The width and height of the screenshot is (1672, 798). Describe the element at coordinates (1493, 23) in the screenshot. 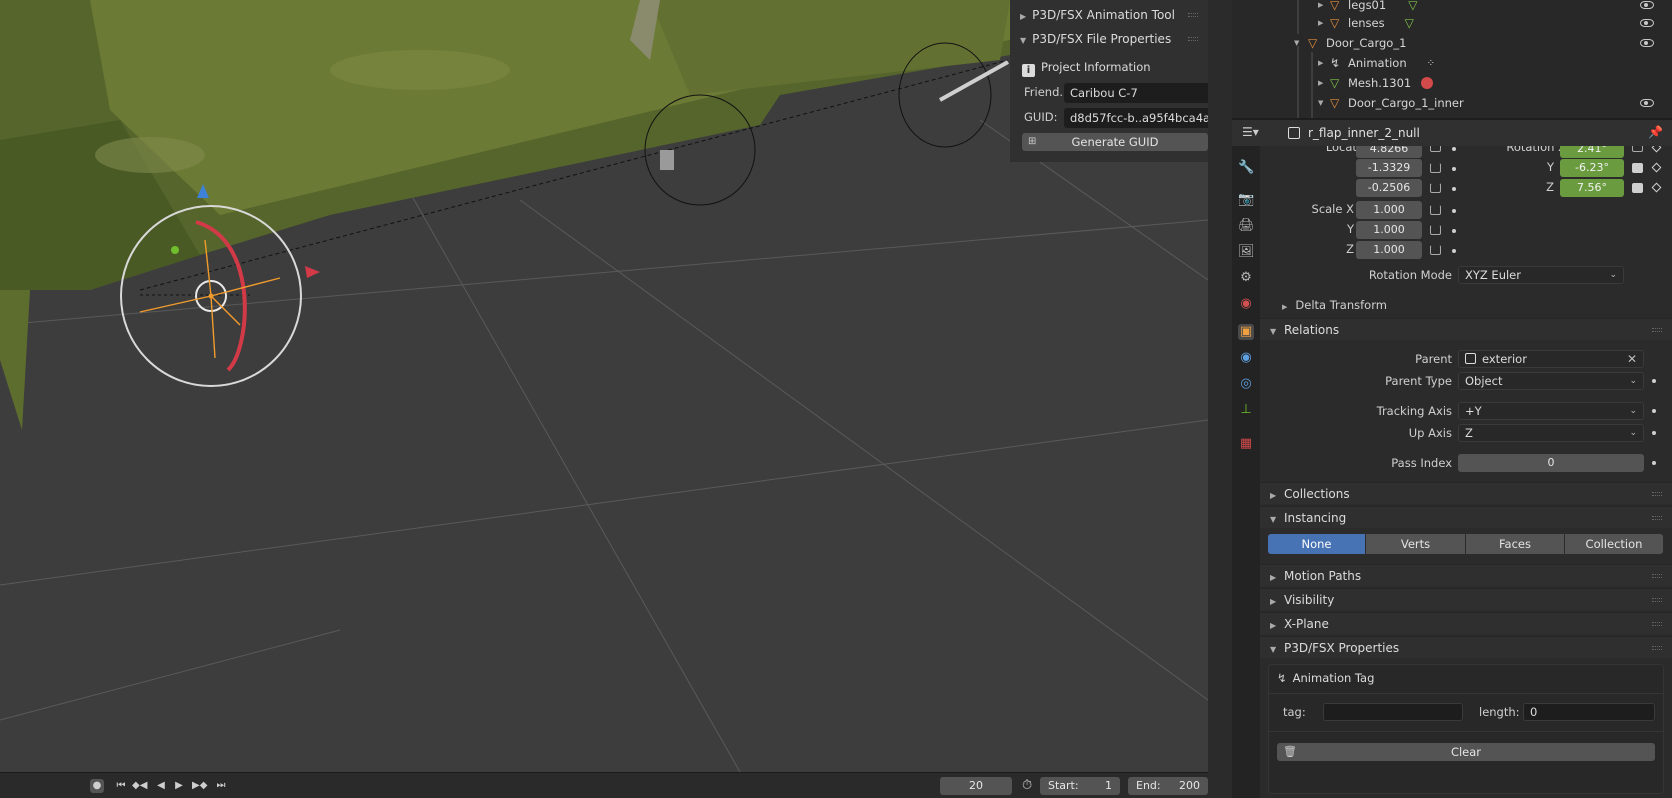

I see `outliner-row-lenses: ▶ ▽ lenses ▽` at that location.